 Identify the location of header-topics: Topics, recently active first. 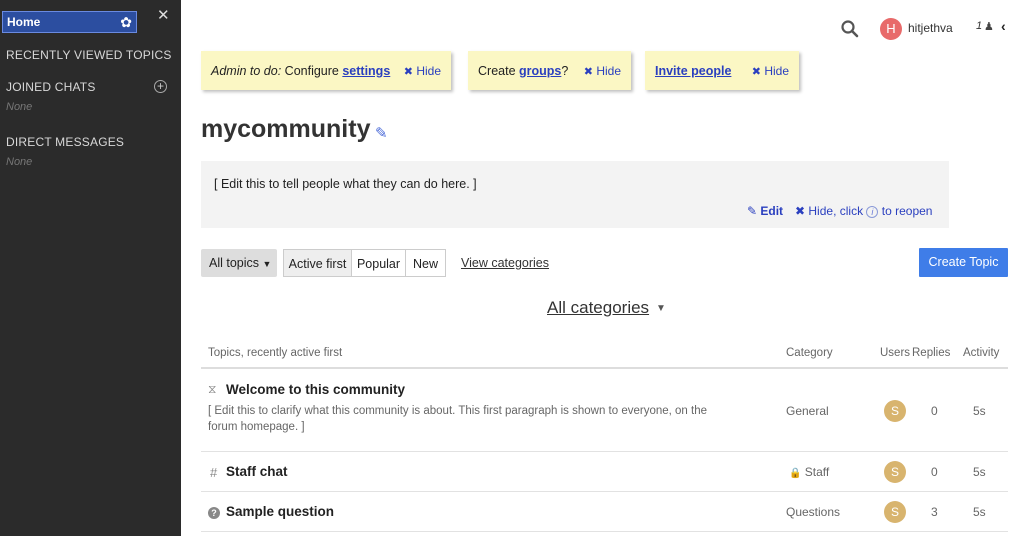
(275, 353).